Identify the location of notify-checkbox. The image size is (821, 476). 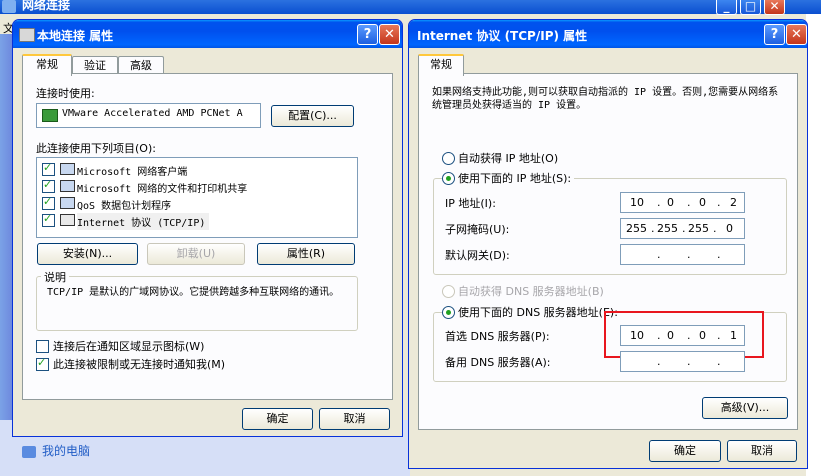
(42, 363).